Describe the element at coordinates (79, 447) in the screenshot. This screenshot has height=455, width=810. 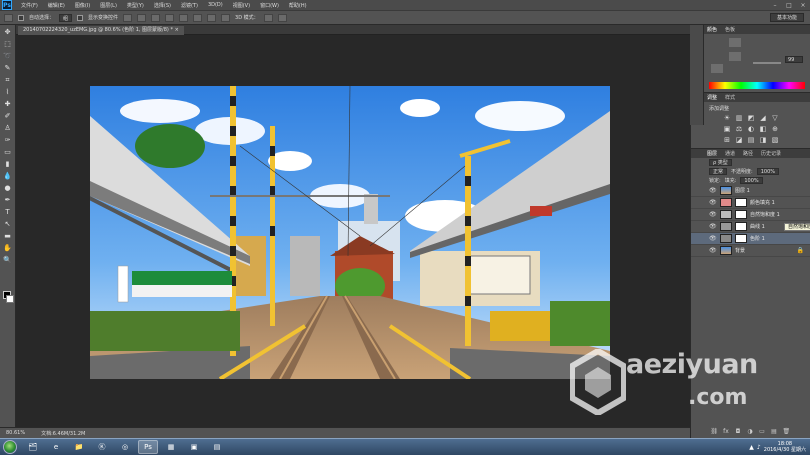
I see `taskbar-folder-icon: 📁` at that location.